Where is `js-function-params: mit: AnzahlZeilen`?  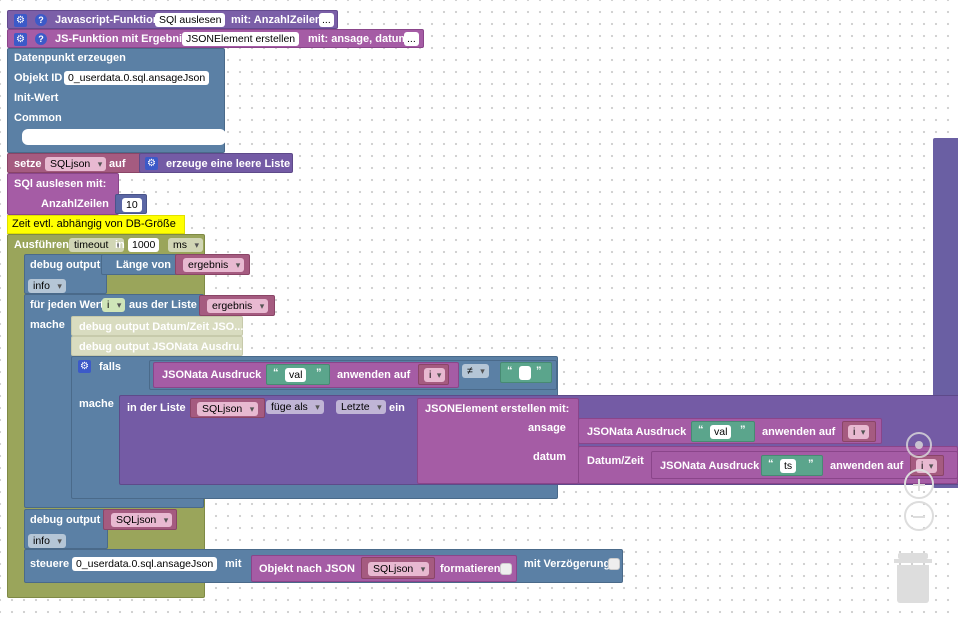 js-function-params: mit: AnzahlZeilen is located at coordinates (276, 20).